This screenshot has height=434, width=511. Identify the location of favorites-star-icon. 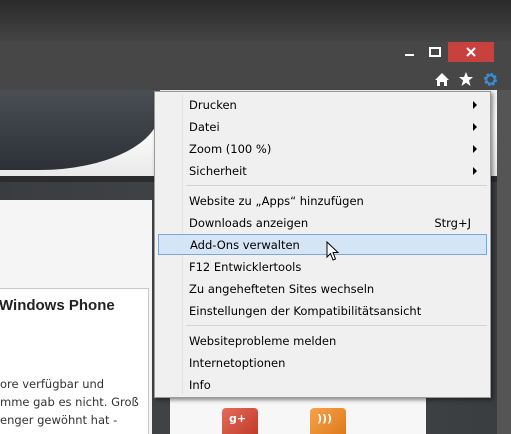
(466, 79).